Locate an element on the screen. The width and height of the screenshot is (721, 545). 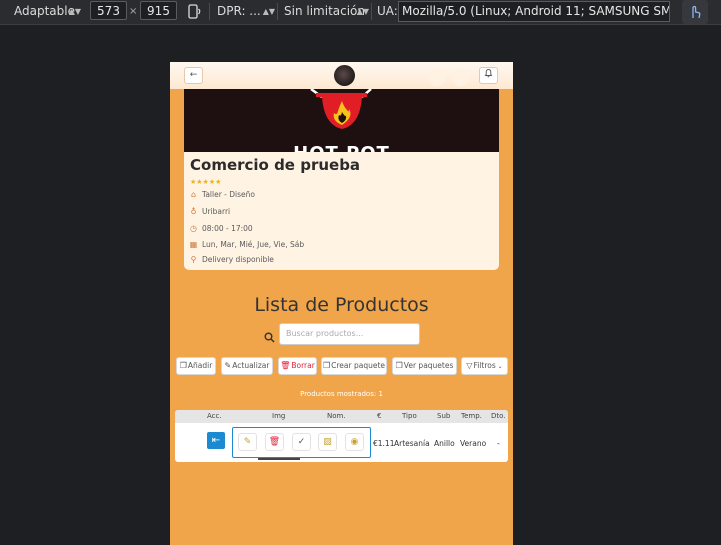
eye-icon: ◉ is located at coordinates (354, 442).